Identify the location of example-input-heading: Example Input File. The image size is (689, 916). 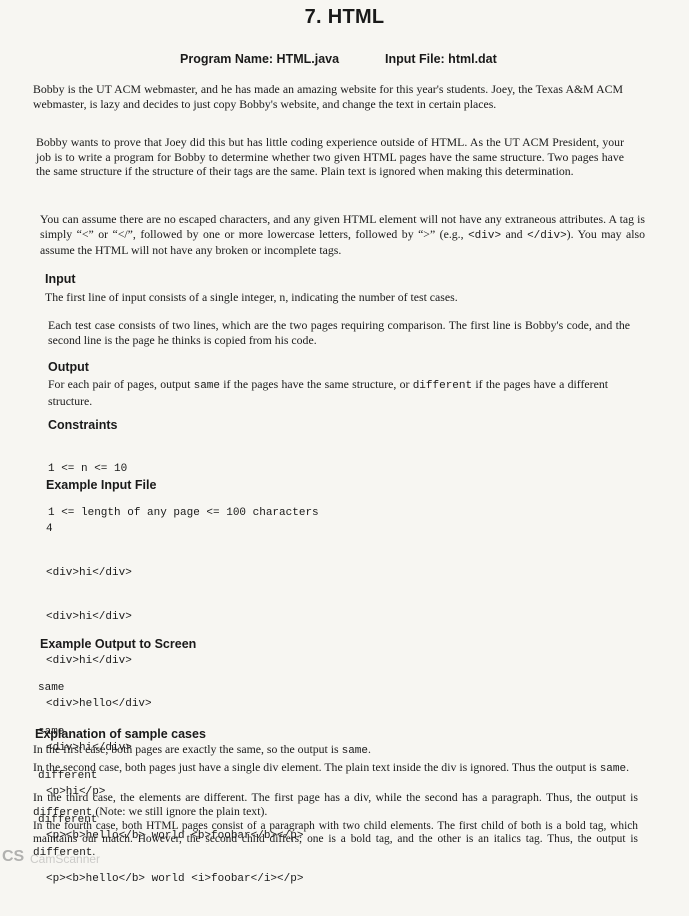
(101, 485).